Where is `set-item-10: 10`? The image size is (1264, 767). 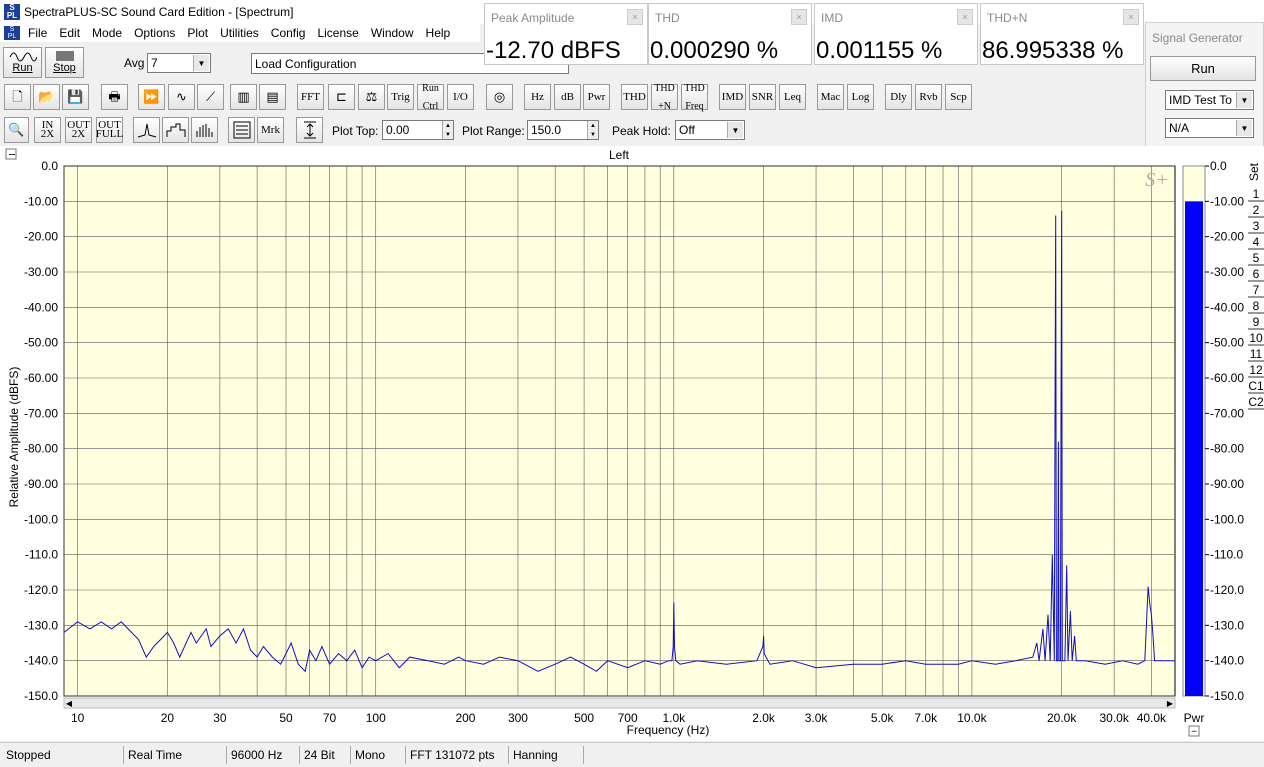
set-item-10: 10 is located at coordinates (1256, 338).